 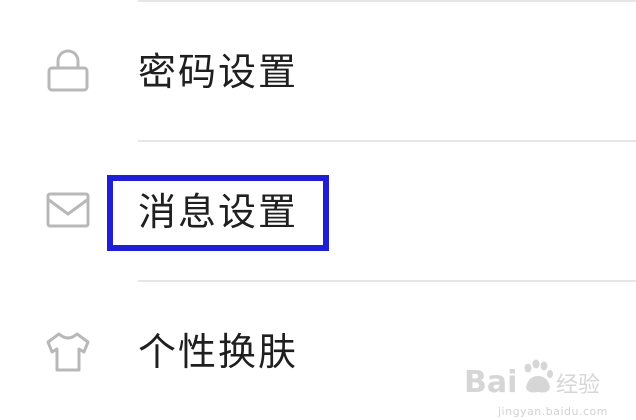 I want to click on settings-item-label: 密码设置, so click(x=218, y=72).